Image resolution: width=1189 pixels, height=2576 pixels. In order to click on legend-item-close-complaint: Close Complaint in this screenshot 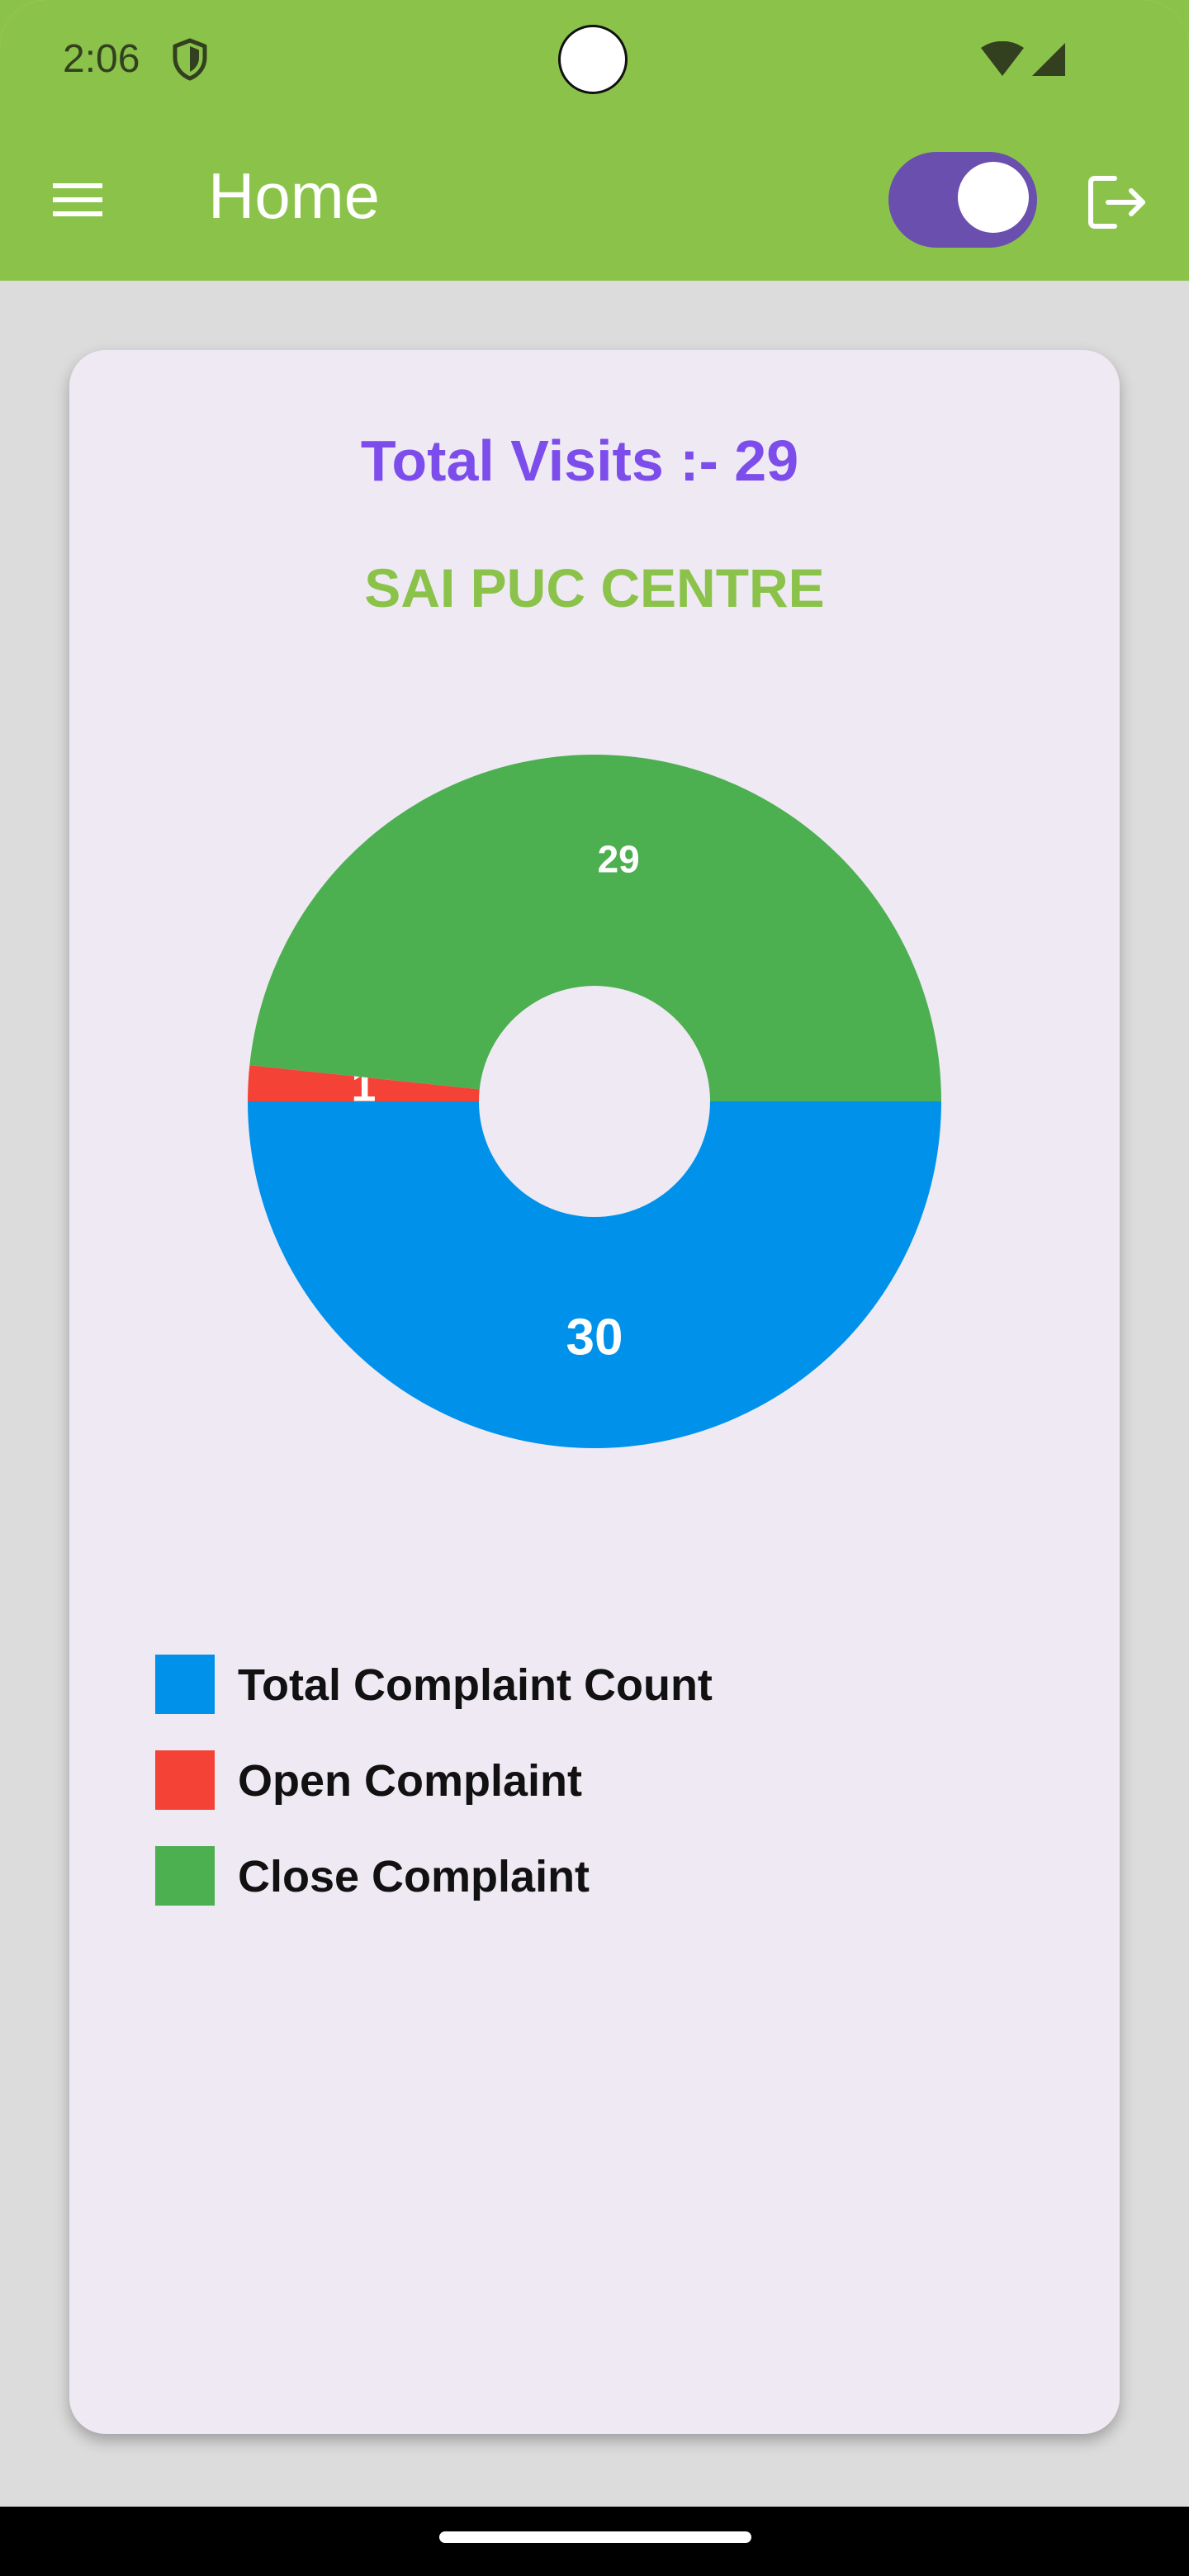, I will do `click(526, 1876)`.